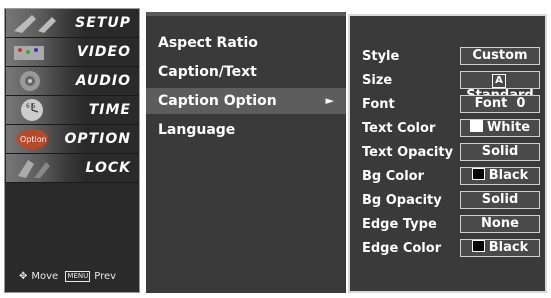 The image size is (551, 298). I want to click on video-icon, so click(46, 52).